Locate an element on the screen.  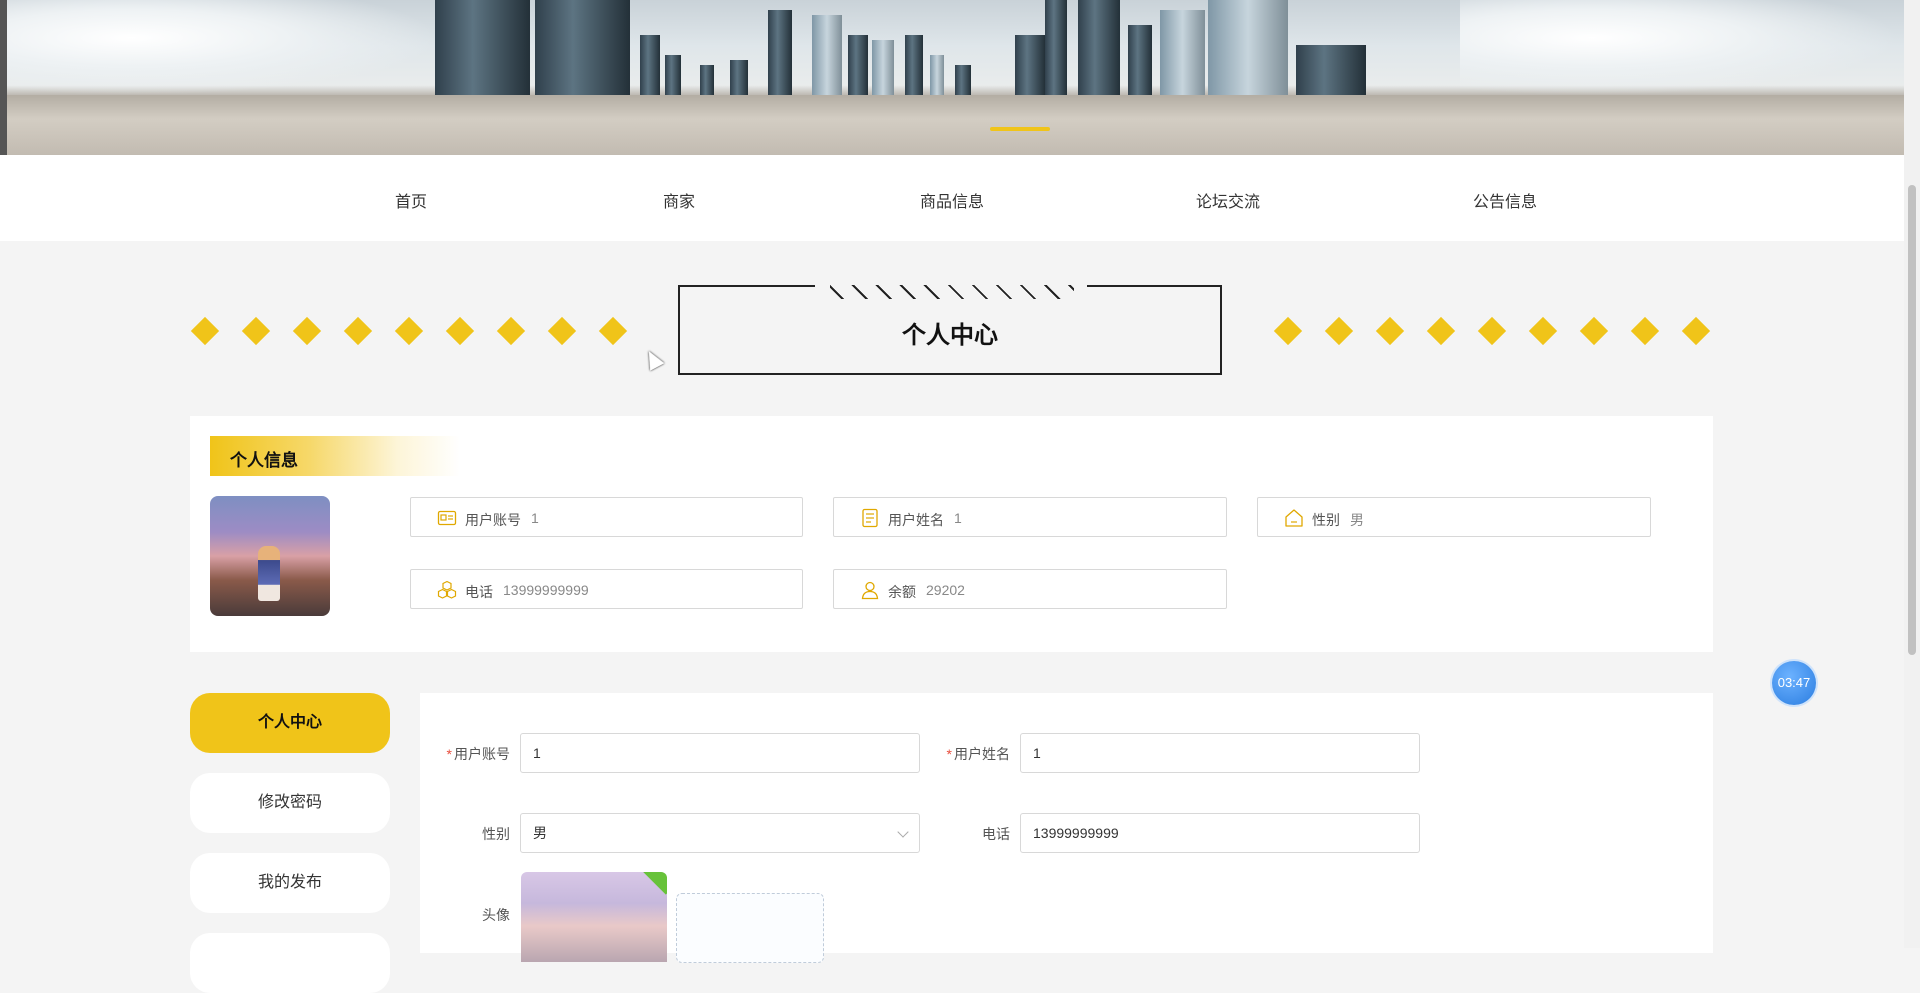
phone-input: 13999999999 is located at coordinates (1220, 833).